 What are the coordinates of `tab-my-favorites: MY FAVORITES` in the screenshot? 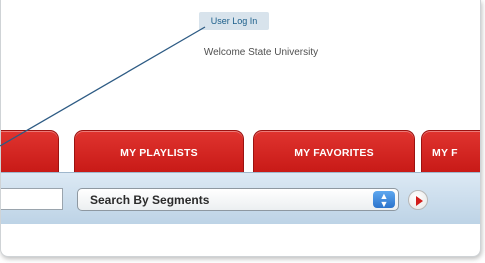 It's located at (334, 151).